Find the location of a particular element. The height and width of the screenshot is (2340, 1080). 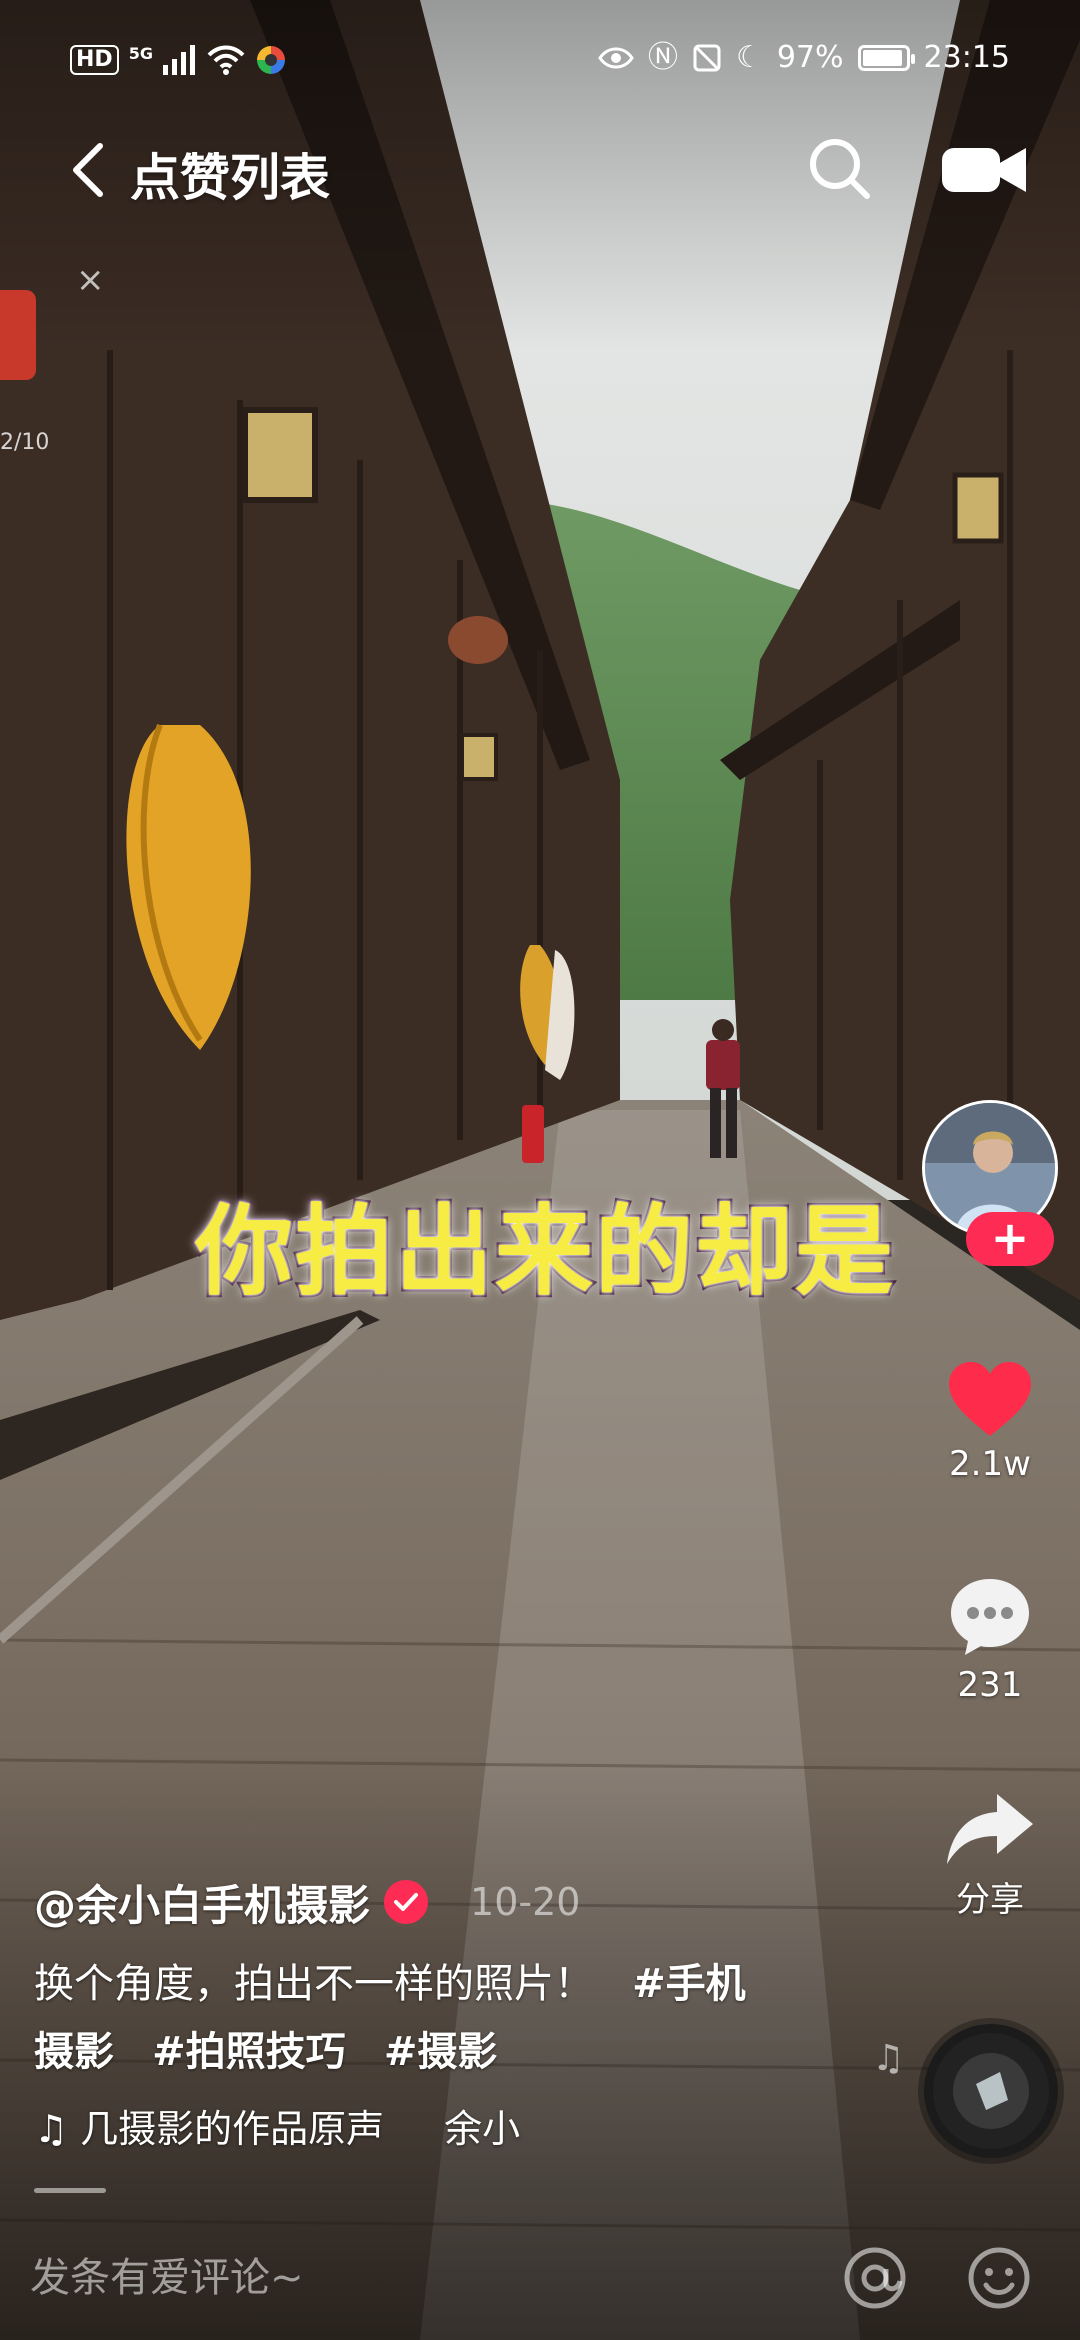

post-caption: 换个角度，拍出不一样的照片！ #手机 摄影 #拍照技巧 #摄影 is located at coordinates (434, 2018).